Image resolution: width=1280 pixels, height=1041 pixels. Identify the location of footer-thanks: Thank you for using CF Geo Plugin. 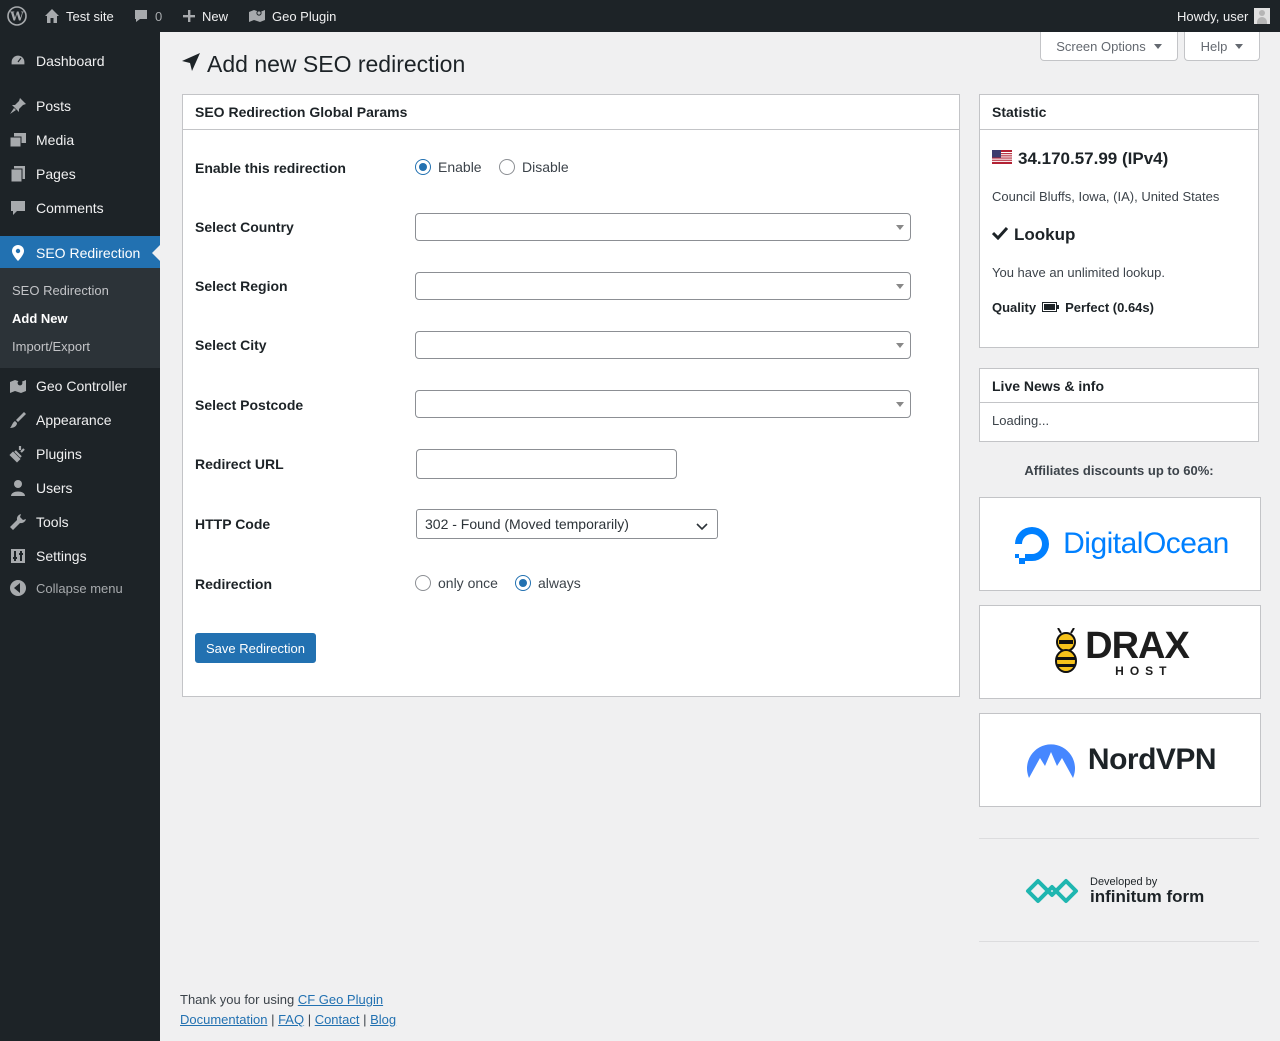
(281, 999).